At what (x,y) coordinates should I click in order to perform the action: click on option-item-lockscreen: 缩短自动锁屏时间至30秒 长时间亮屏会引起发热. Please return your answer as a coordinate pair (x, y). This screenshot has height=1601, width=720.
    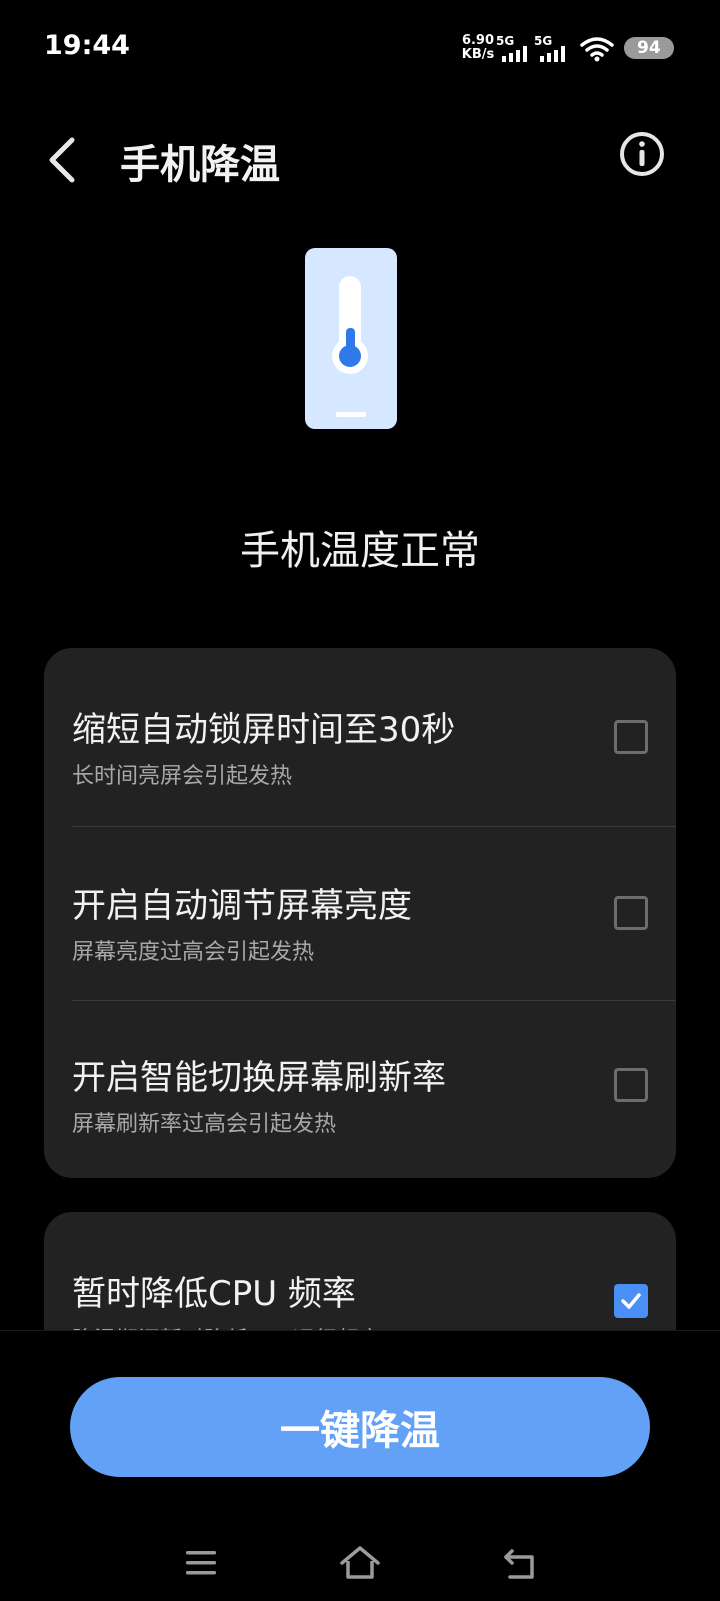
    Looking at the image, I should click on (374, 734).